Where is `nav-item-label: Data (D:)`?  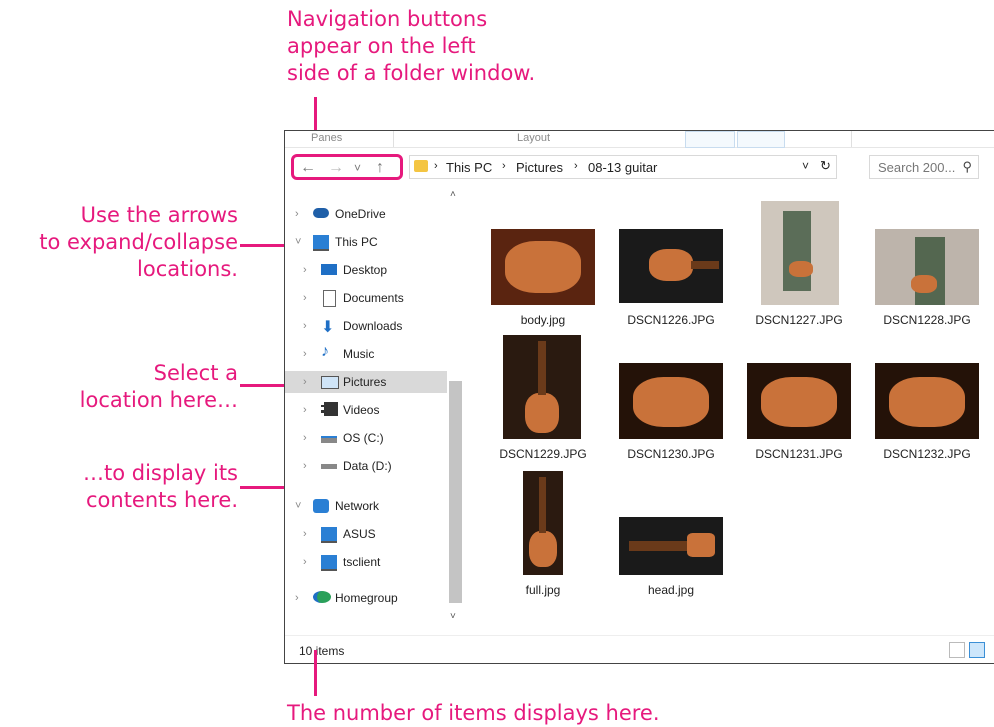
nav-item-label: Data (D:) is located at coordinates (367, 466).